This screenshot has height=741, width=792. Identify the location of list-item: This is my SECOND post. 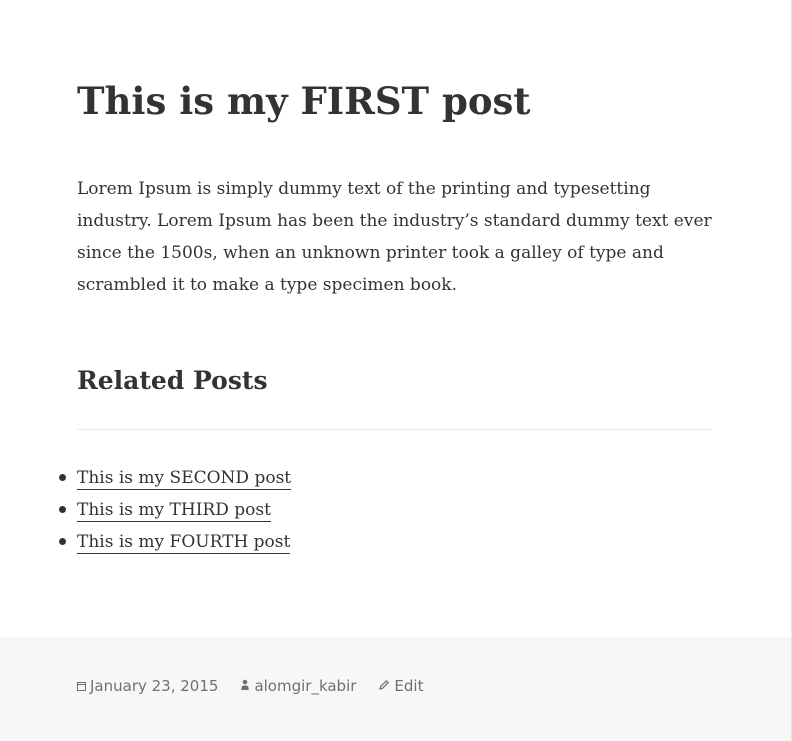
(175, 478).